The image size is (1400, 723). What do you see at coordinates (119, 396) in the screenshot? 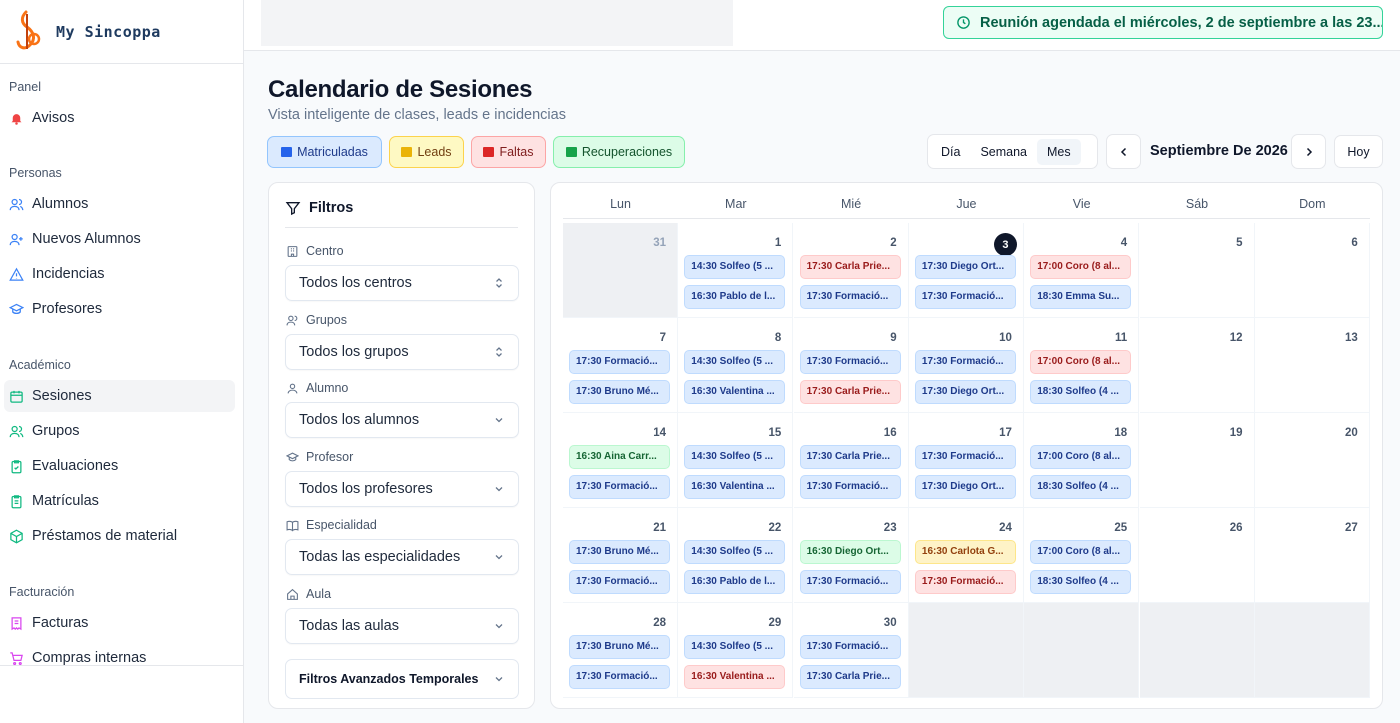
I see `sidebar-item-sesiones: Sesiones` at bounding box center [119, 396].